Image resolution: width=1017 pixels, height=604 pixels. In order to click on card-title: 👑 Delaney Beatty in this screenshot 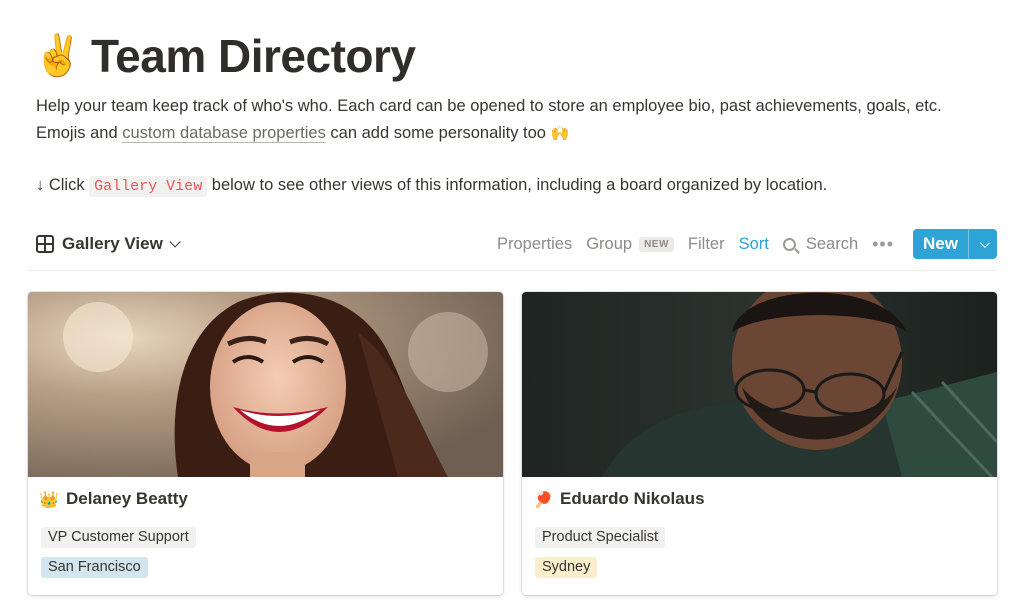, I will do `click(113, 499)`.